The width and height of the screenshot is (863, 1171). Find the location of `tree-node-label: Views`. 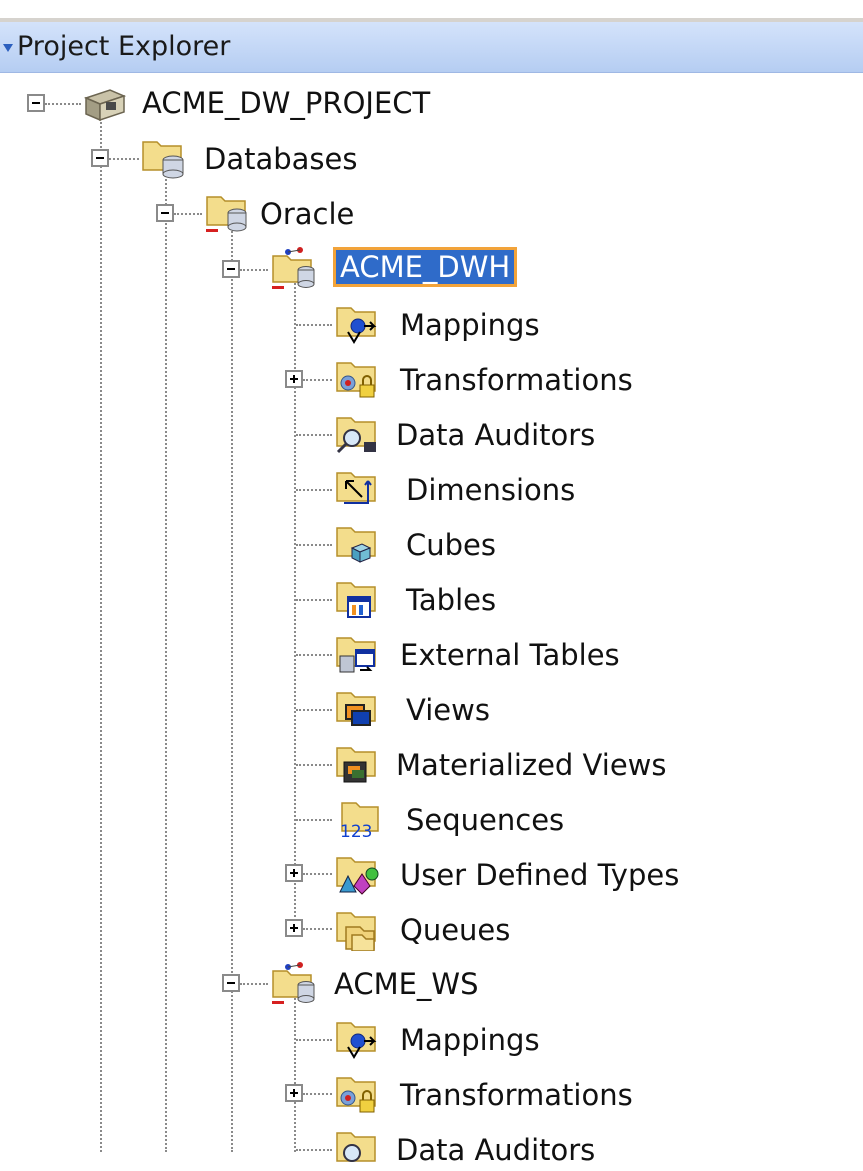

tree-node-label: Views is located at coordinates (448, 710).